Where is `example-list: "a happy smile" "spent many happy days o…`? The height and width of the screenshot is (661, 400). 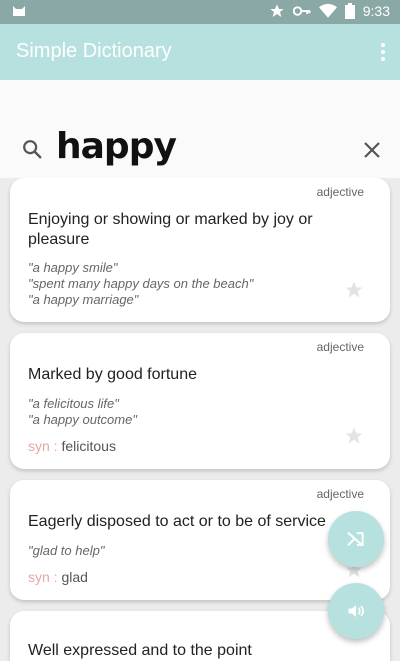 example-list: "a happy smile" "spent many happy days o… is located at coordinates (140, 284).